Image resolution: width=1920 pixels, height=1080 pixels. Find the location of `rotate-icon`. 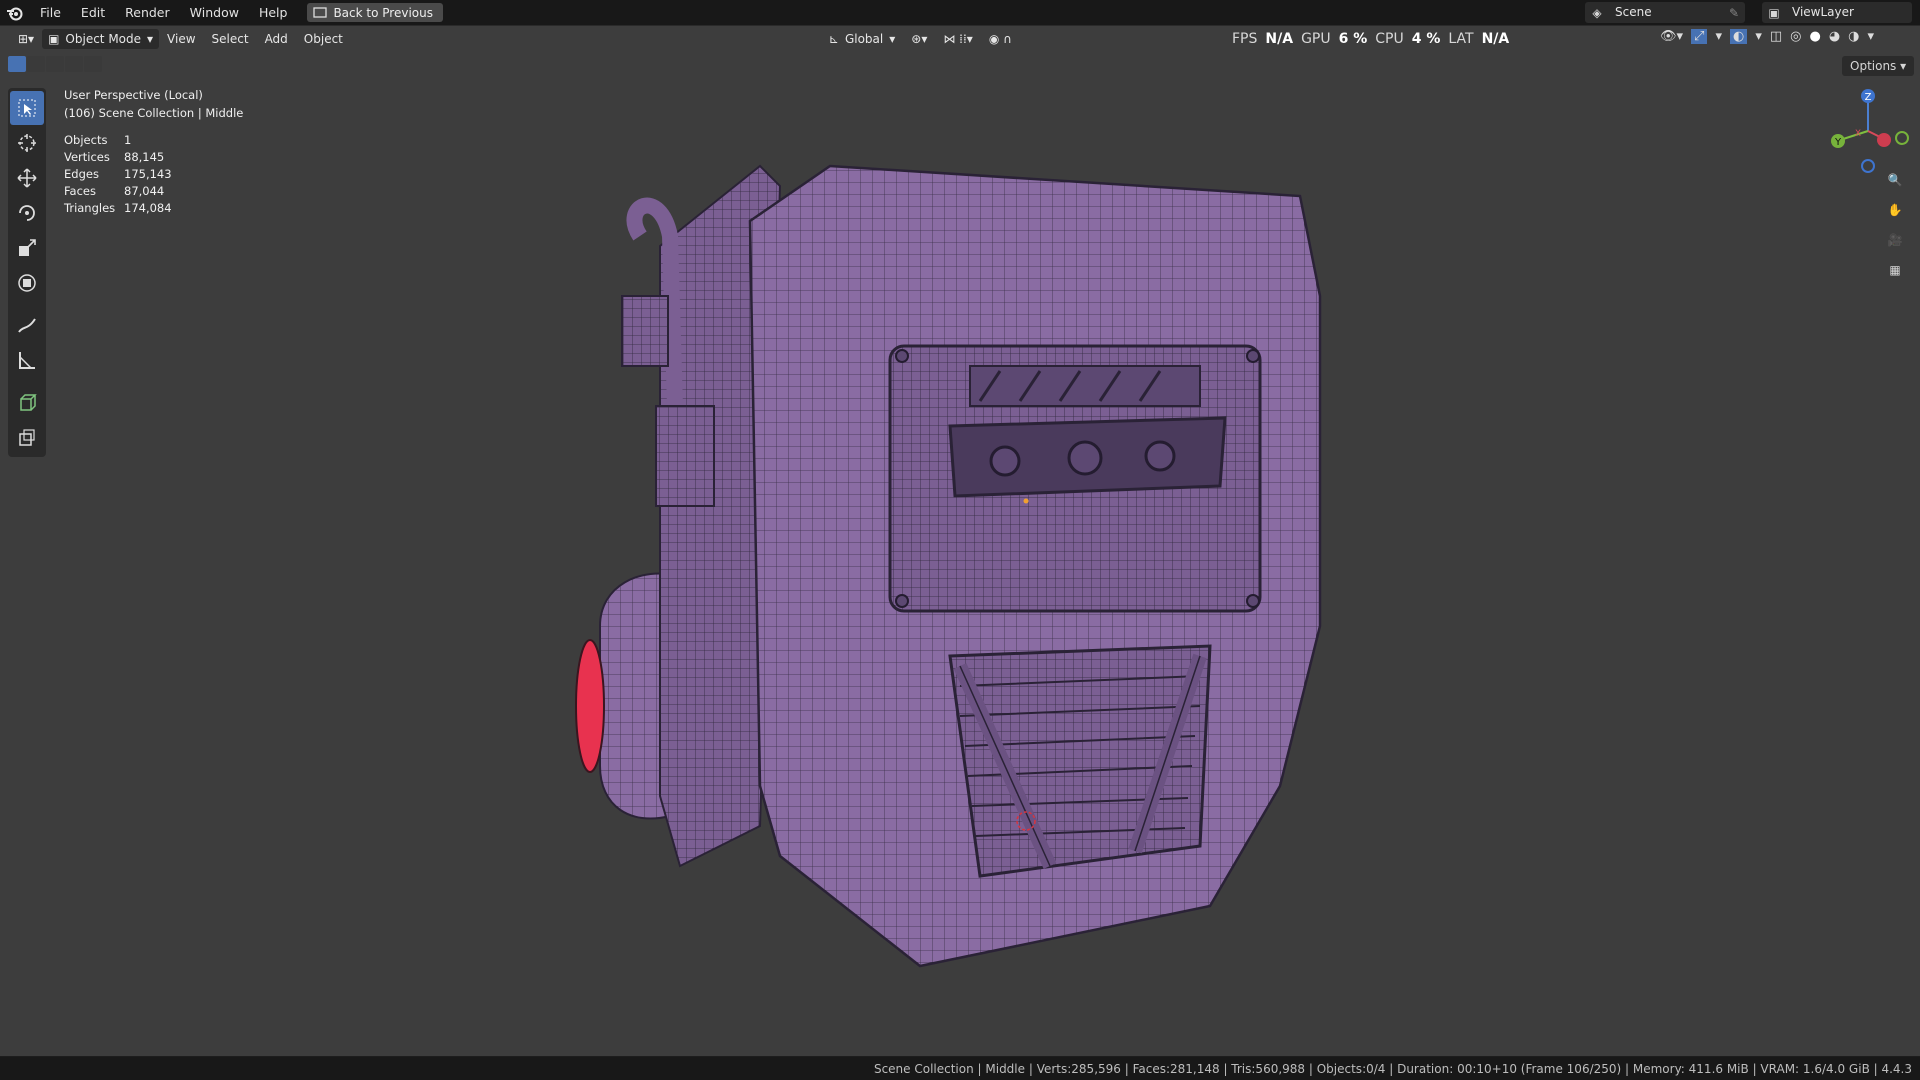

rotate-icon is located at coordinates (27, 213).